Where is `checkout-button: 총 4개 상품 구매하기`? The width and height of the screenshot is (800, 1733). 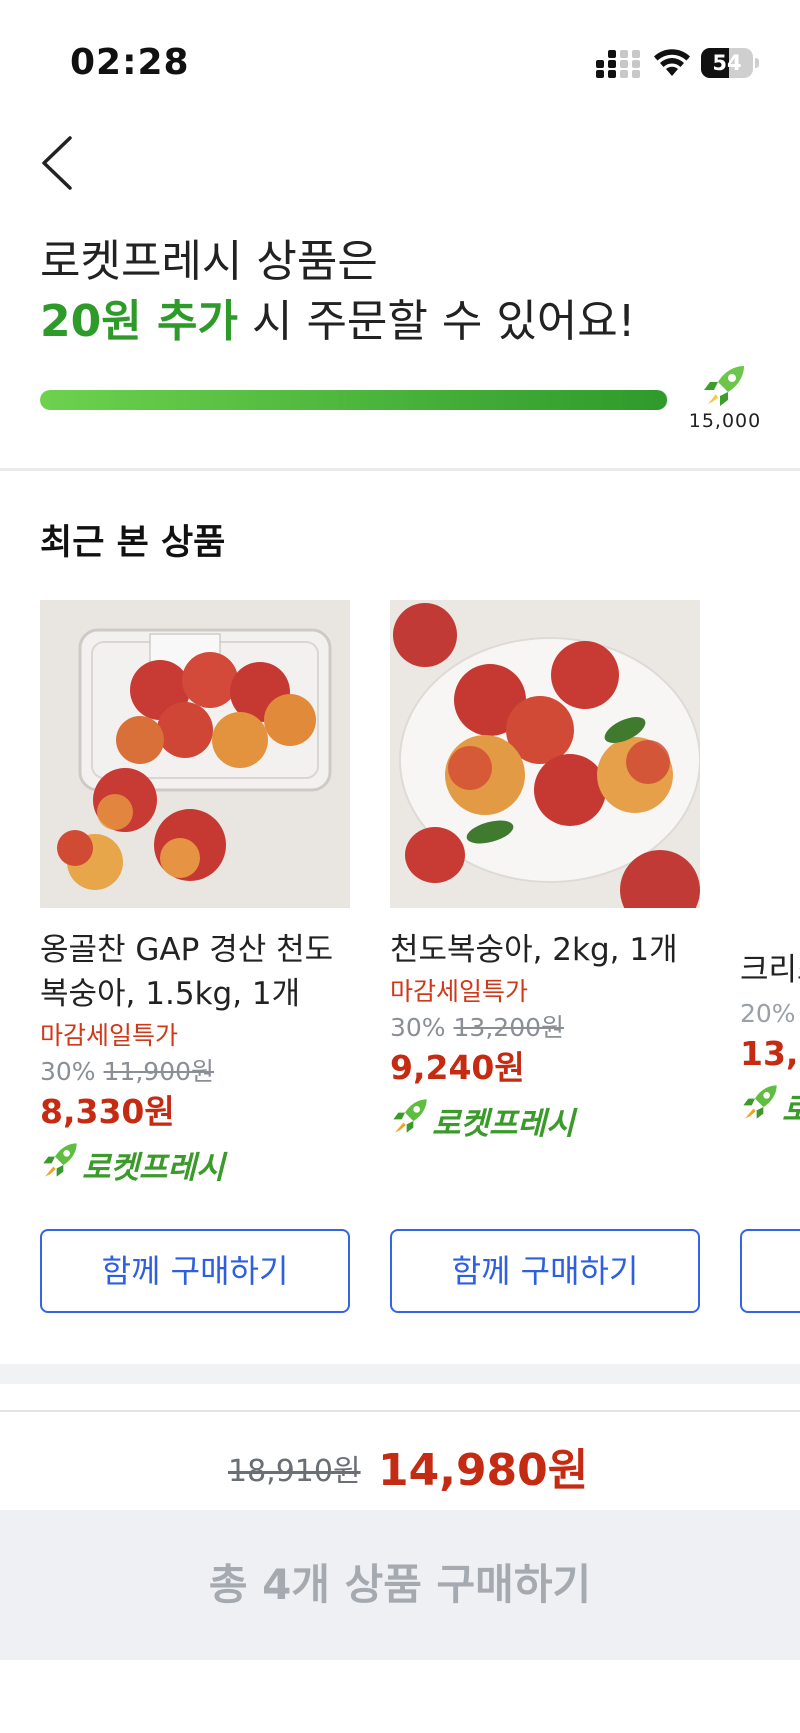
checkout-button: 총 4개 상품 구매하기 is located at coordinates (400, 1585).